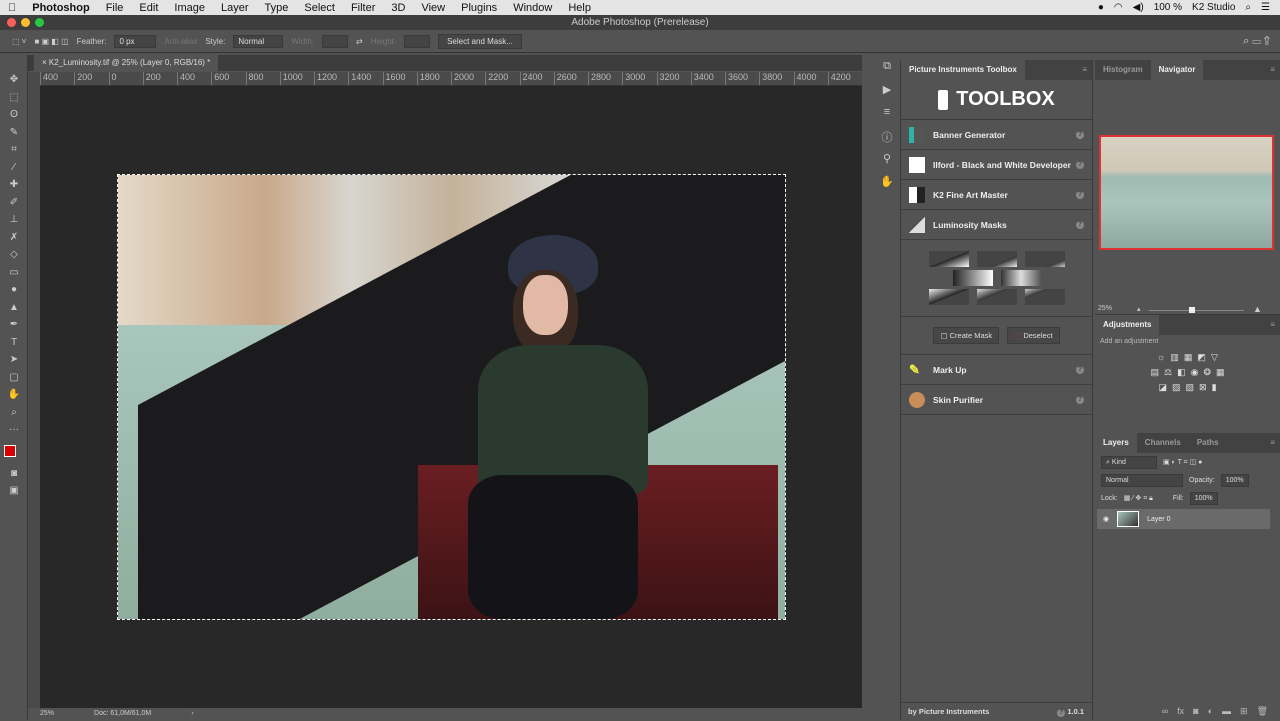 Image resolution: width=1280 pixels, height=721 pixels. Describe the element at coordinates (47, 714) in the screenshot. I see `zoom-level: 25%` at that location.